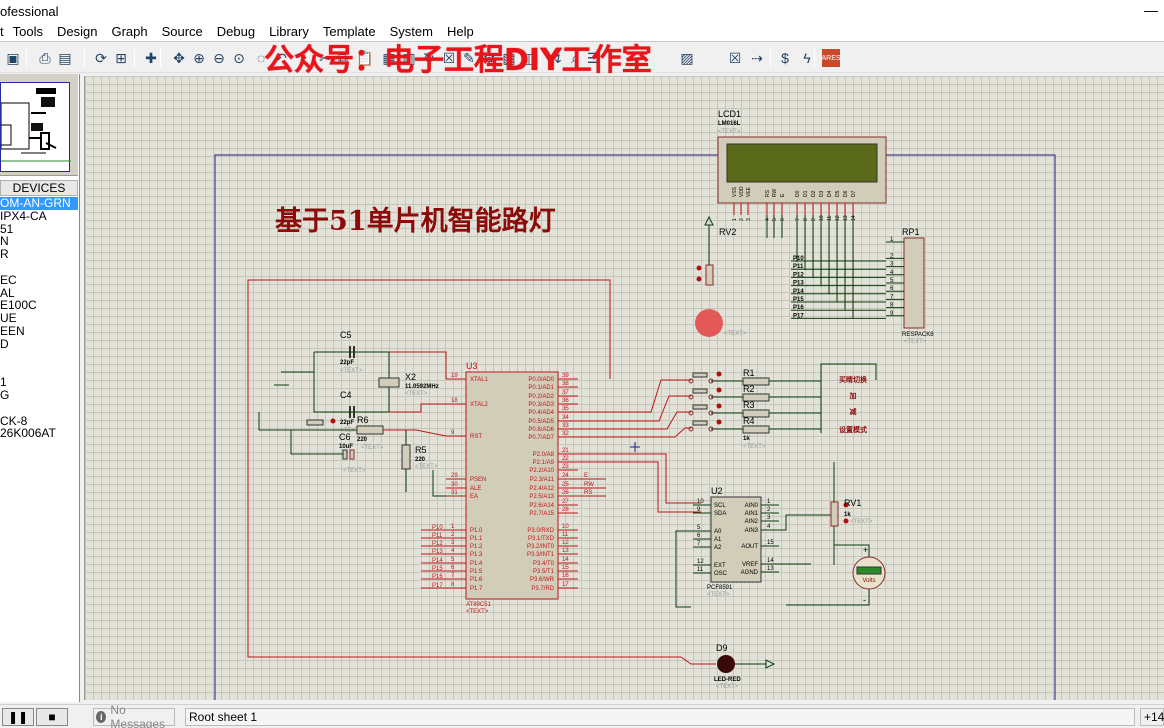  What do you see at coordinates (39, 203) in the screenshot?
I see `device-item: OM-AN-GRN` at bounding box center [39, 203].